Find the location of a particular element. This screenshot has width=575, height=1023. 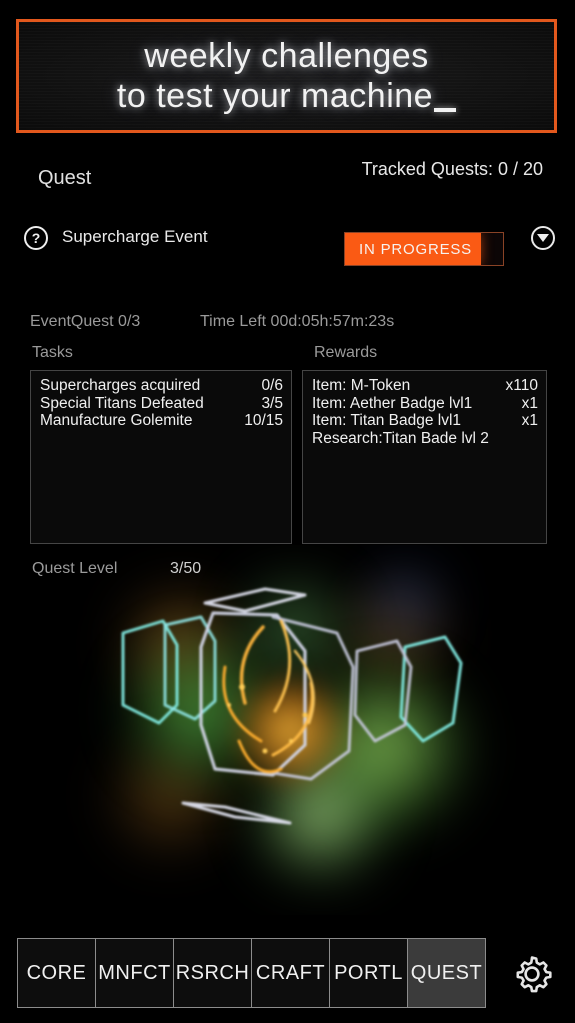

bottom-navigation-bar: CORE MNFCT RSRCH CRAFT PORTL QUEST is located at coordinates (251, 973).